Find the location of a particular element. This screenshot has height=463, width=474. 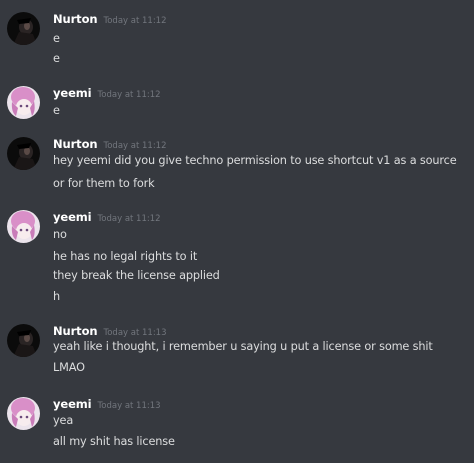

message-text: yea is located at coordinates (63, 420).